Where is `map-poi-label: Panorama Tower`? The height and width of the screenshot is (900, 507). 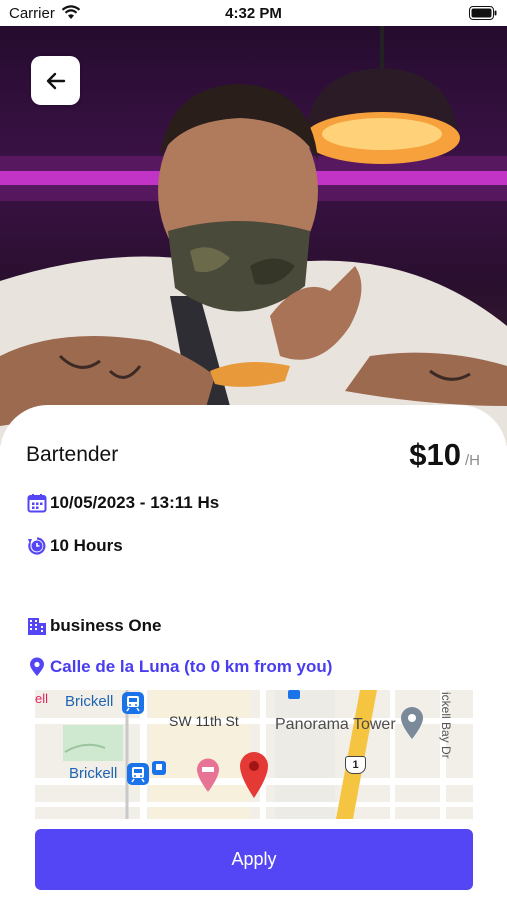 map-poi-label: Panorama Tower is located at coordinates (335, 724).